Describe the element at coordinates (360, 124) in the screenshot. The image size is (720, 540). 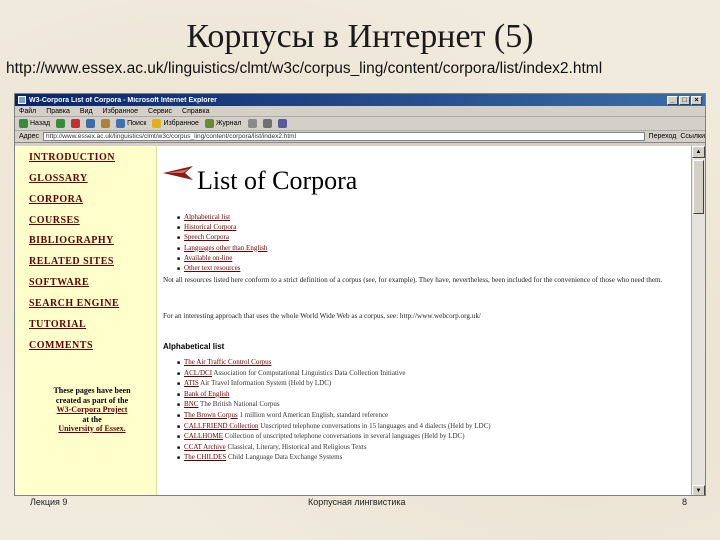
I see `toolbar: Назад Поиск Избранное Журнал` at that location.